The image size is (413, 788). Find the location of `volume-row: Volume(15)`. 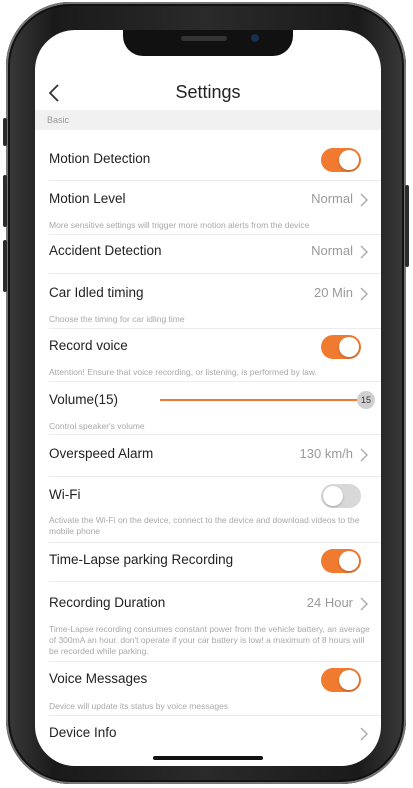

volume-row: Volume(15) is located at coordinates (209, 401).